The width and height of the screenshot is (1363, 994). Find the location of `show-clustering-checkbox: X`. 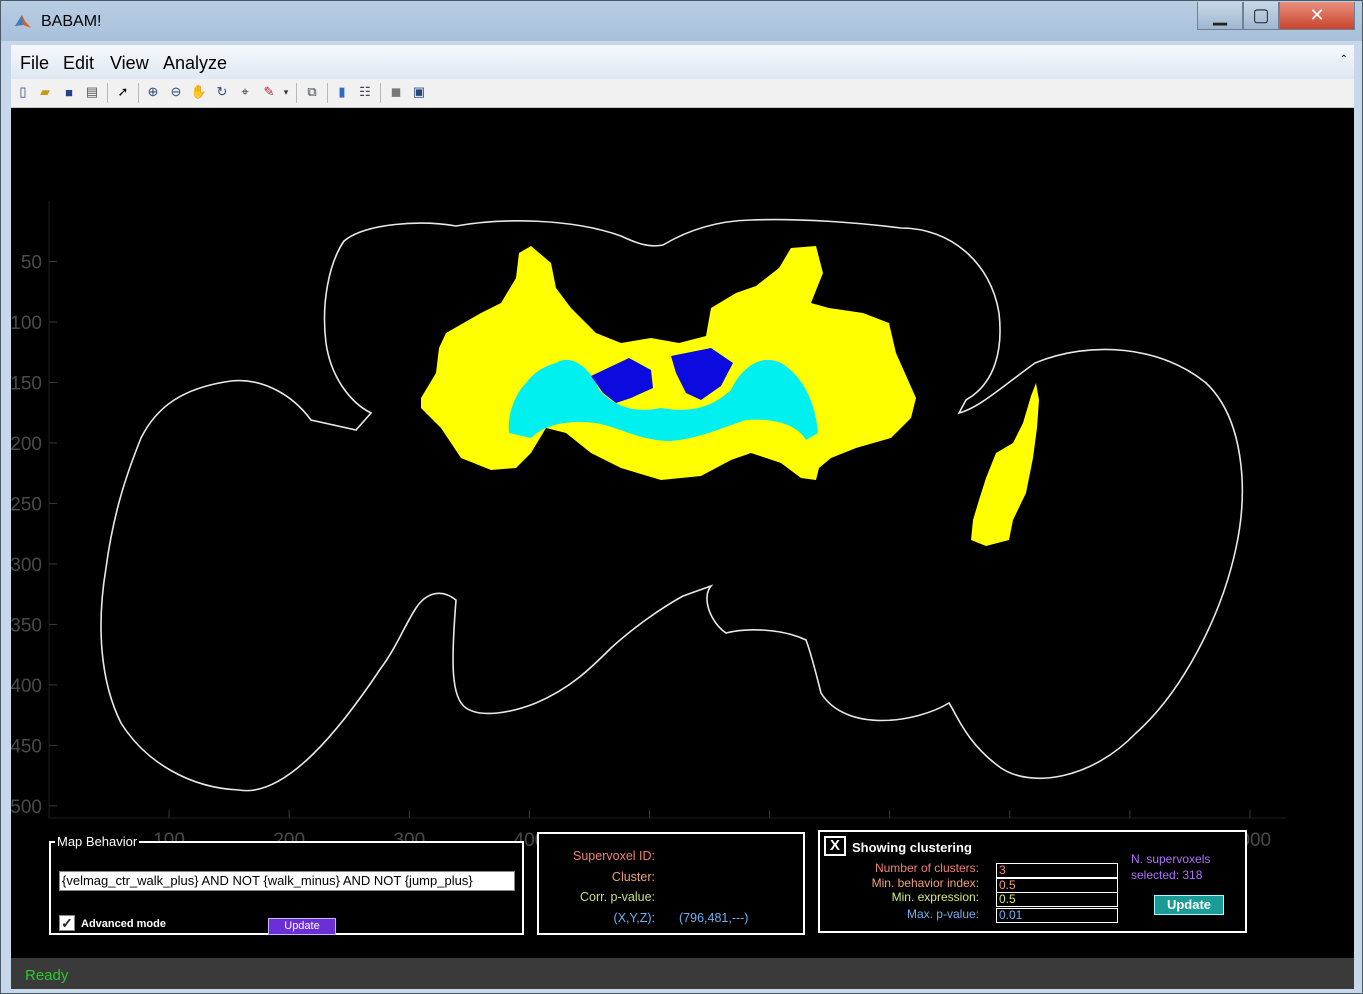

show-clustering-checkbox: X is located at coordinates (835, 846).